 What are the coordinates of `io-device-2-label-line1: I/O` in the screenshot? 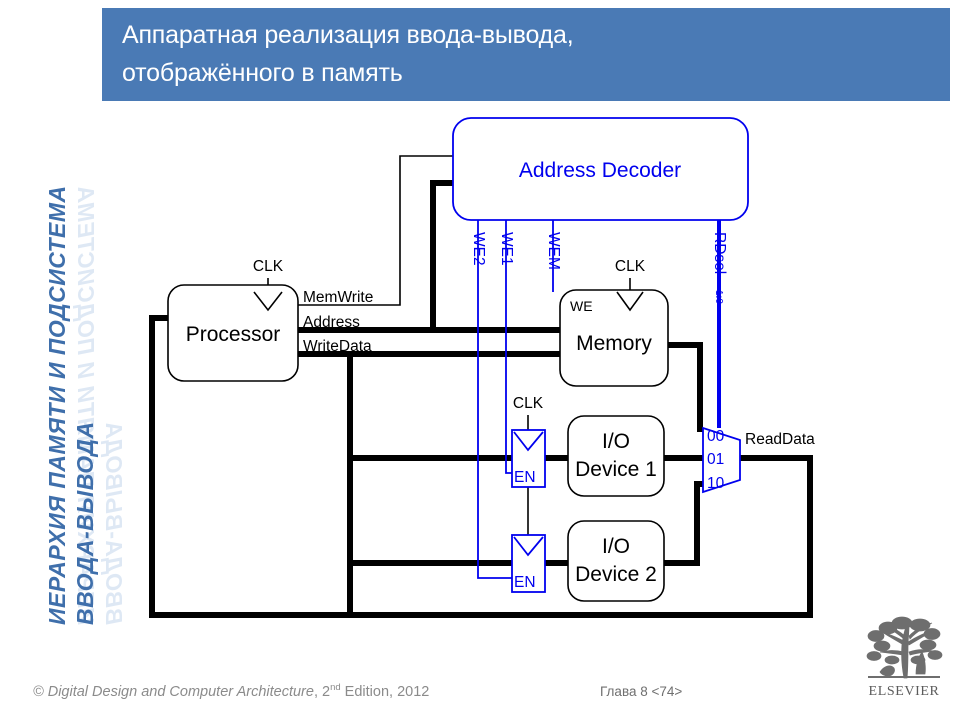 It's located at (616, 546).